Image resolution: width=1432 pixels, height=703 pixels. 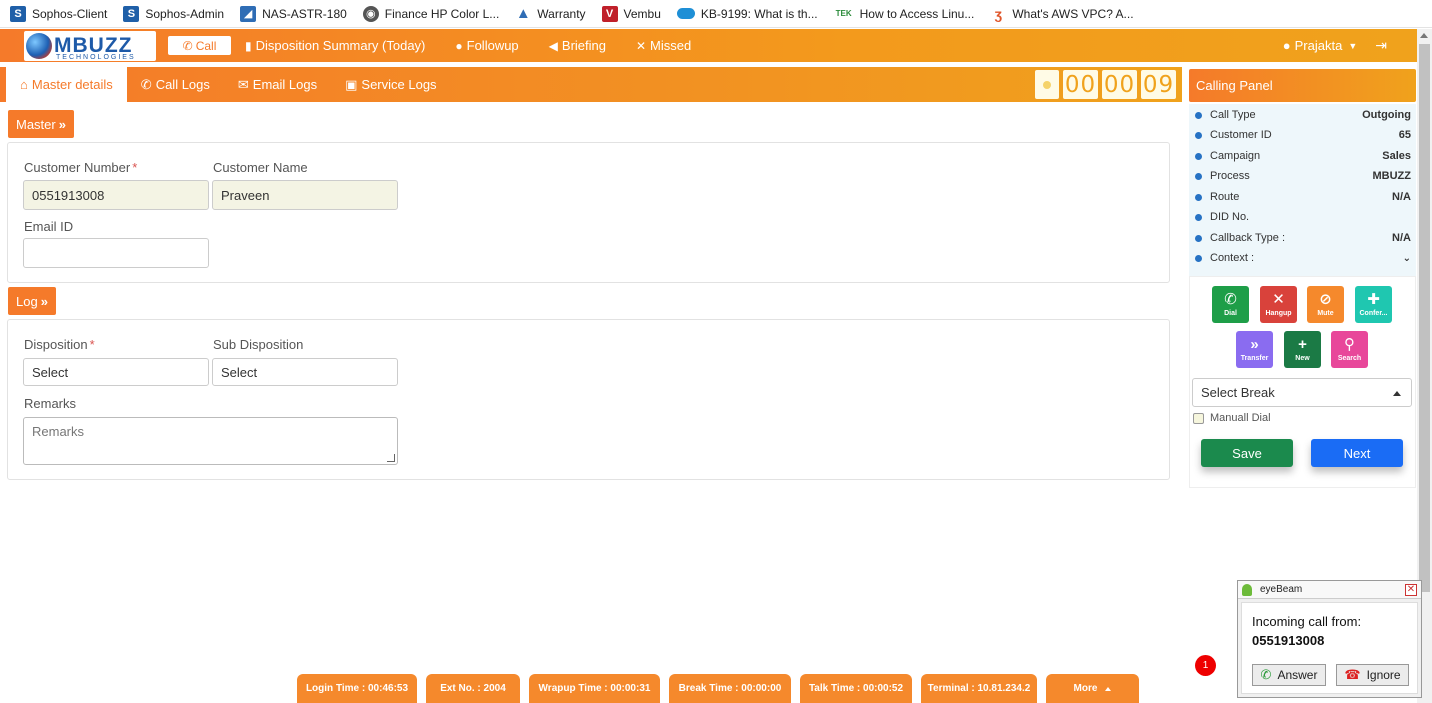 I want to click on call-info-row: Call Type Outgoing, so click(x=1302, y=115).